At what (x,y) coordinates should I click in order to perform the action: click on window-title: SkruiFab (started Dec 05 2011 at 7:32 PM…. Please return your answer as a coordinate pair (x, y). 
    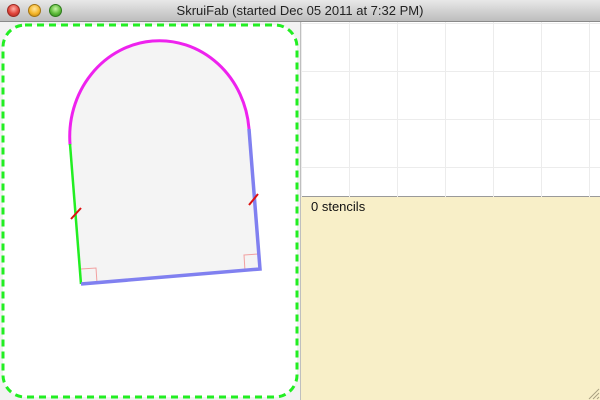
    Looking at the image, I should click on (300, 10).